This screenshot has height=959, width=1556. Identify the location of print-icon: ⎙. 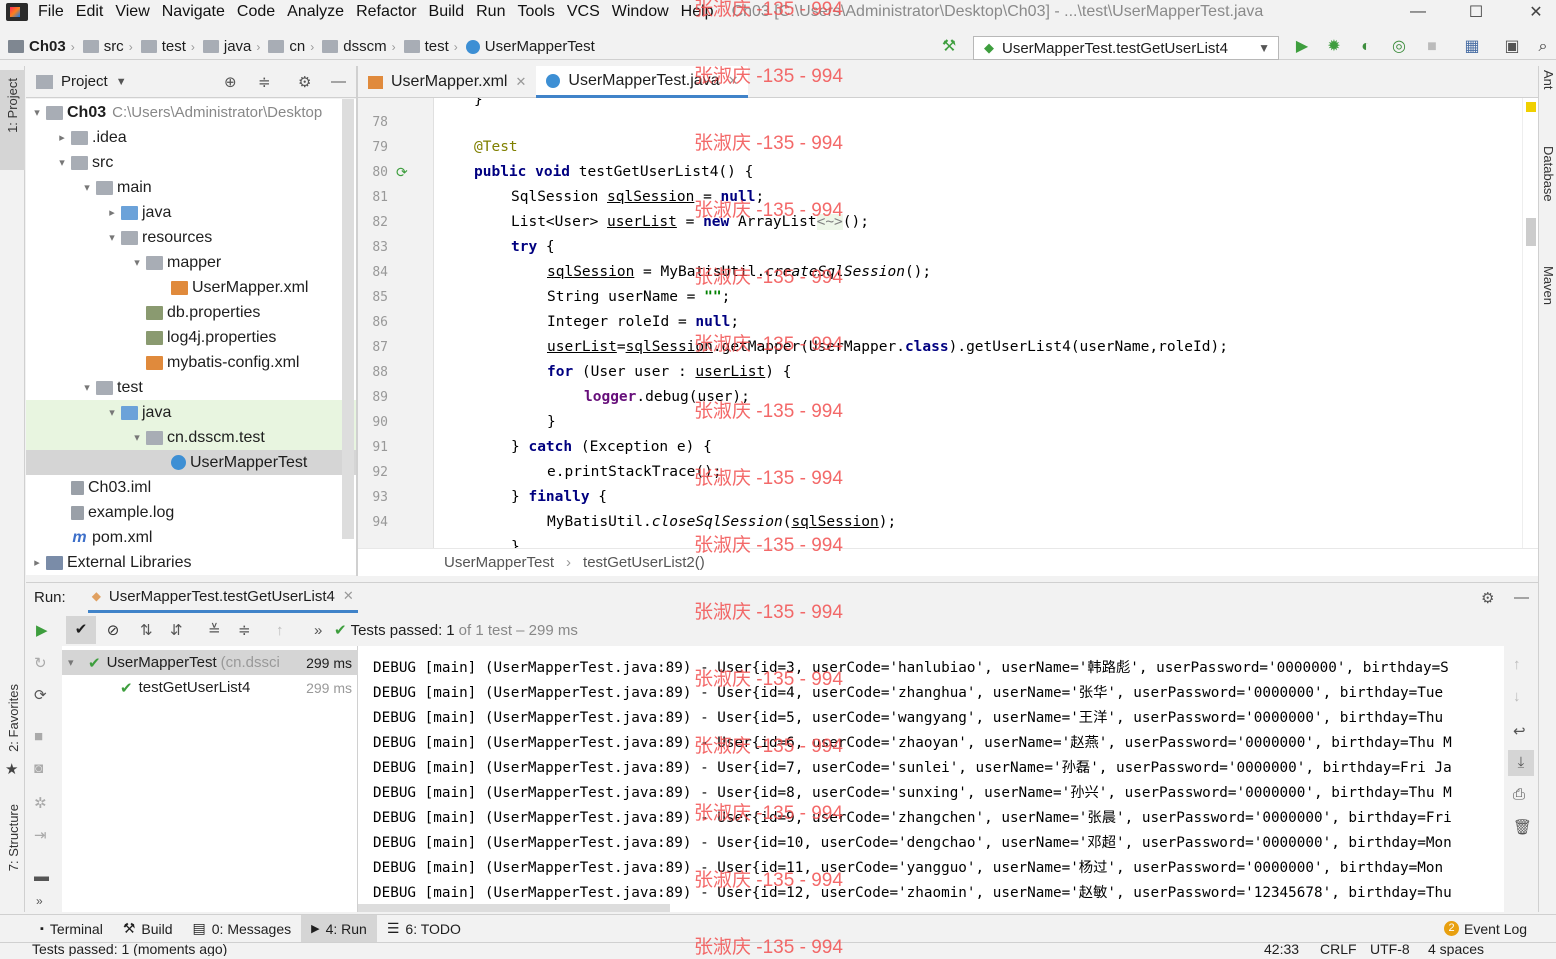
(1519, 794).